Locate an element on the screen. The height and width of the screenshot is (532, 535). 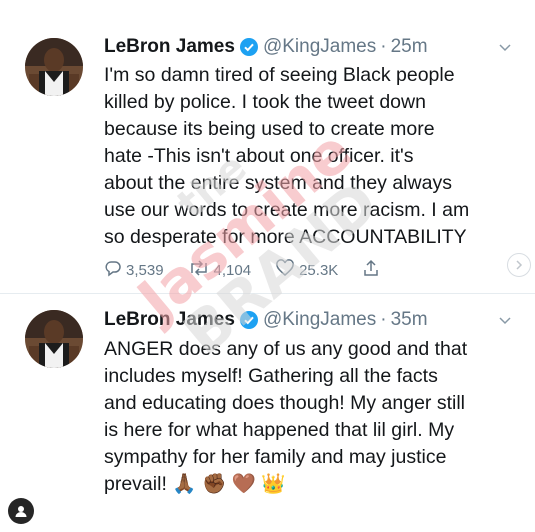
share-button is located at coordinates (373, 270).